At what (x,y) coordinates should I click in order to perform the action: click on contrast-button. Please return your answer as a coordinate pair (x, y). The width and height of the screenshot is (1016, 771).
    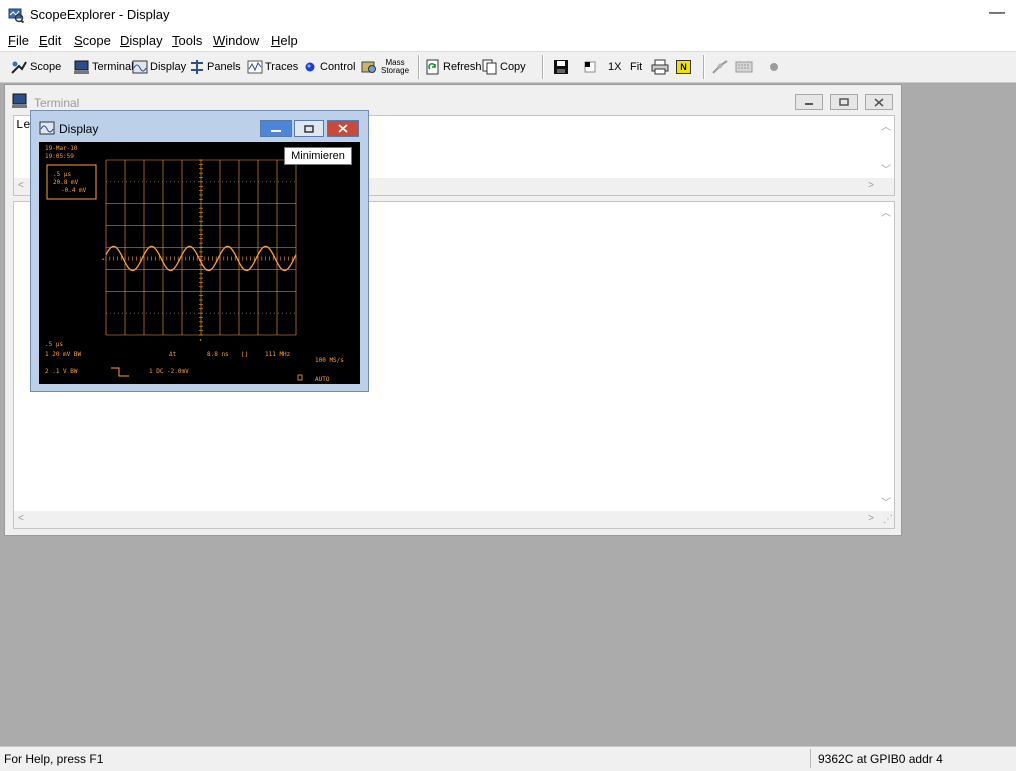
    Looking at the image, I should click on (591, 67).